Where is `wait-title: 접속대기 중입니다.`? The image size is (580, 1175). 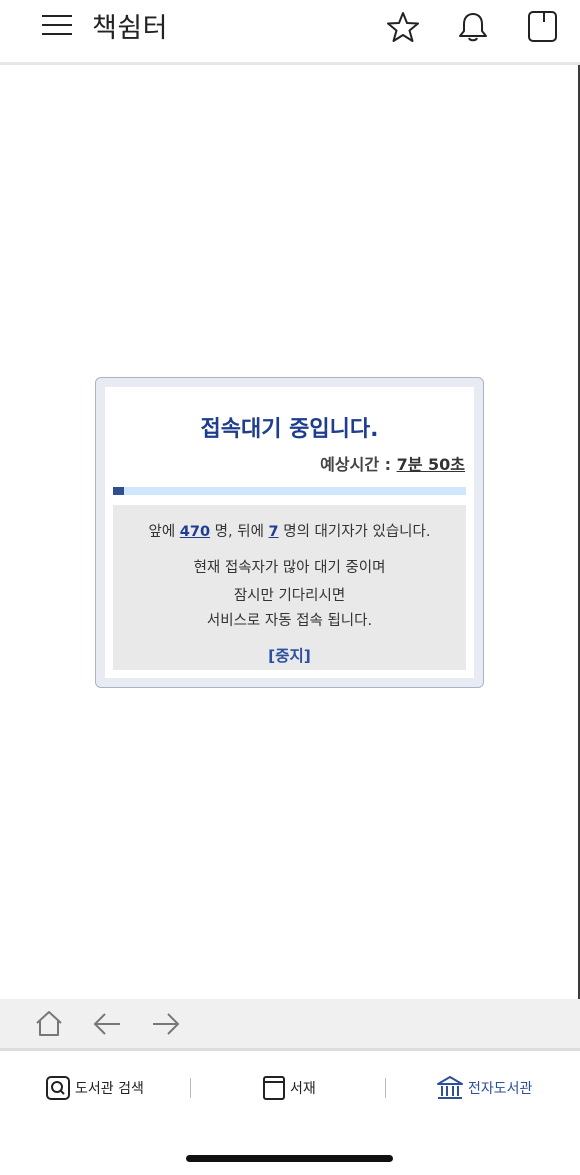
wait-title: 접속대기 중입니다. is located at coordinates (289, 429).